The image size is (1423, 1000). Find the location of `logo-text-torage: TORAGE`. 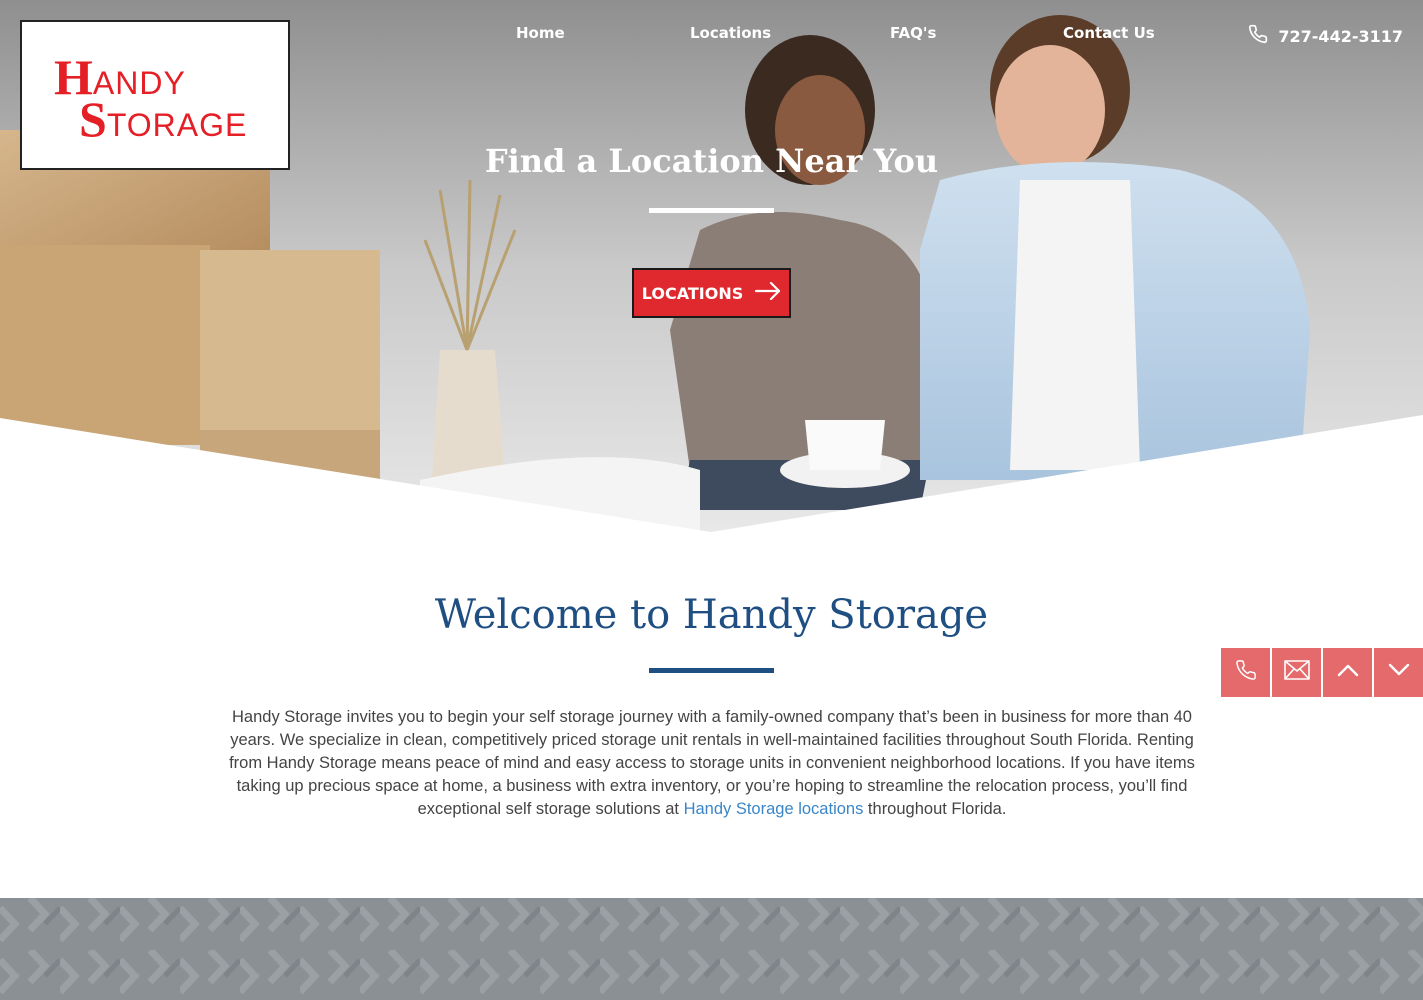

logo-text-torage: TORAGE is located at coordinates (177, 125).